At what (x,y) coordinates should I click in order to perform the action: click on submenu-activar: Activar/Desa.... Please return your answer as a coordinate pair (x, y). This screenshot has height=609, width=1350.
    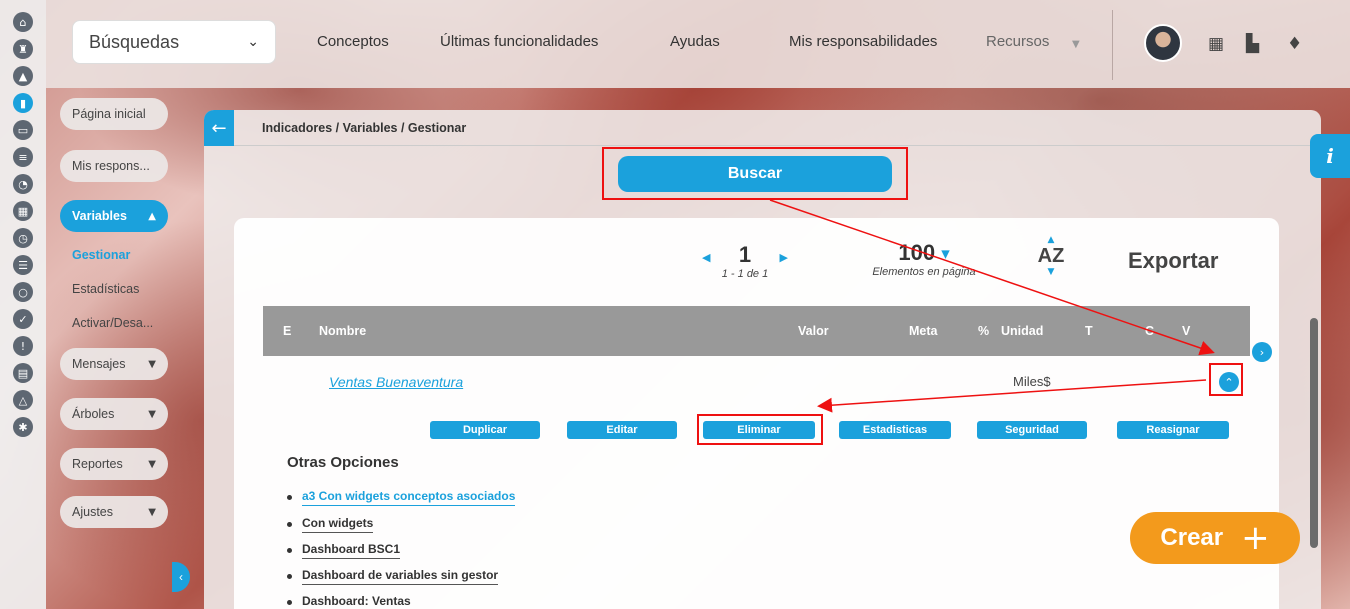
    Looking at the image, I should click on (112, 323).